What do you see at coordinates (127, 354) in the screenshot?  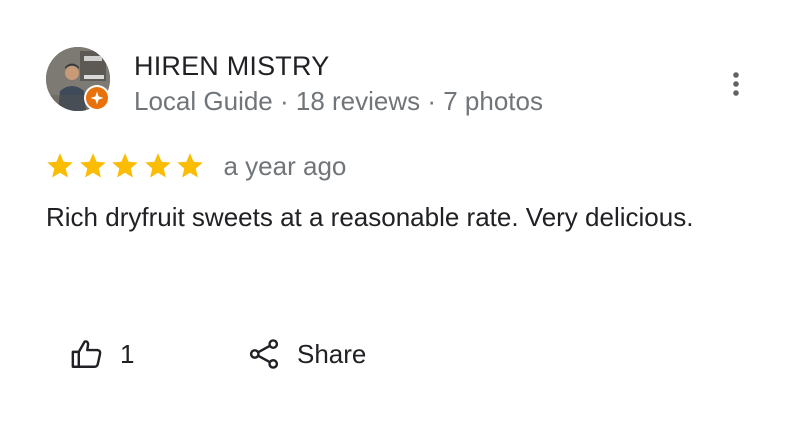 I see `like-count: 1` at bounding box center [127, 354].